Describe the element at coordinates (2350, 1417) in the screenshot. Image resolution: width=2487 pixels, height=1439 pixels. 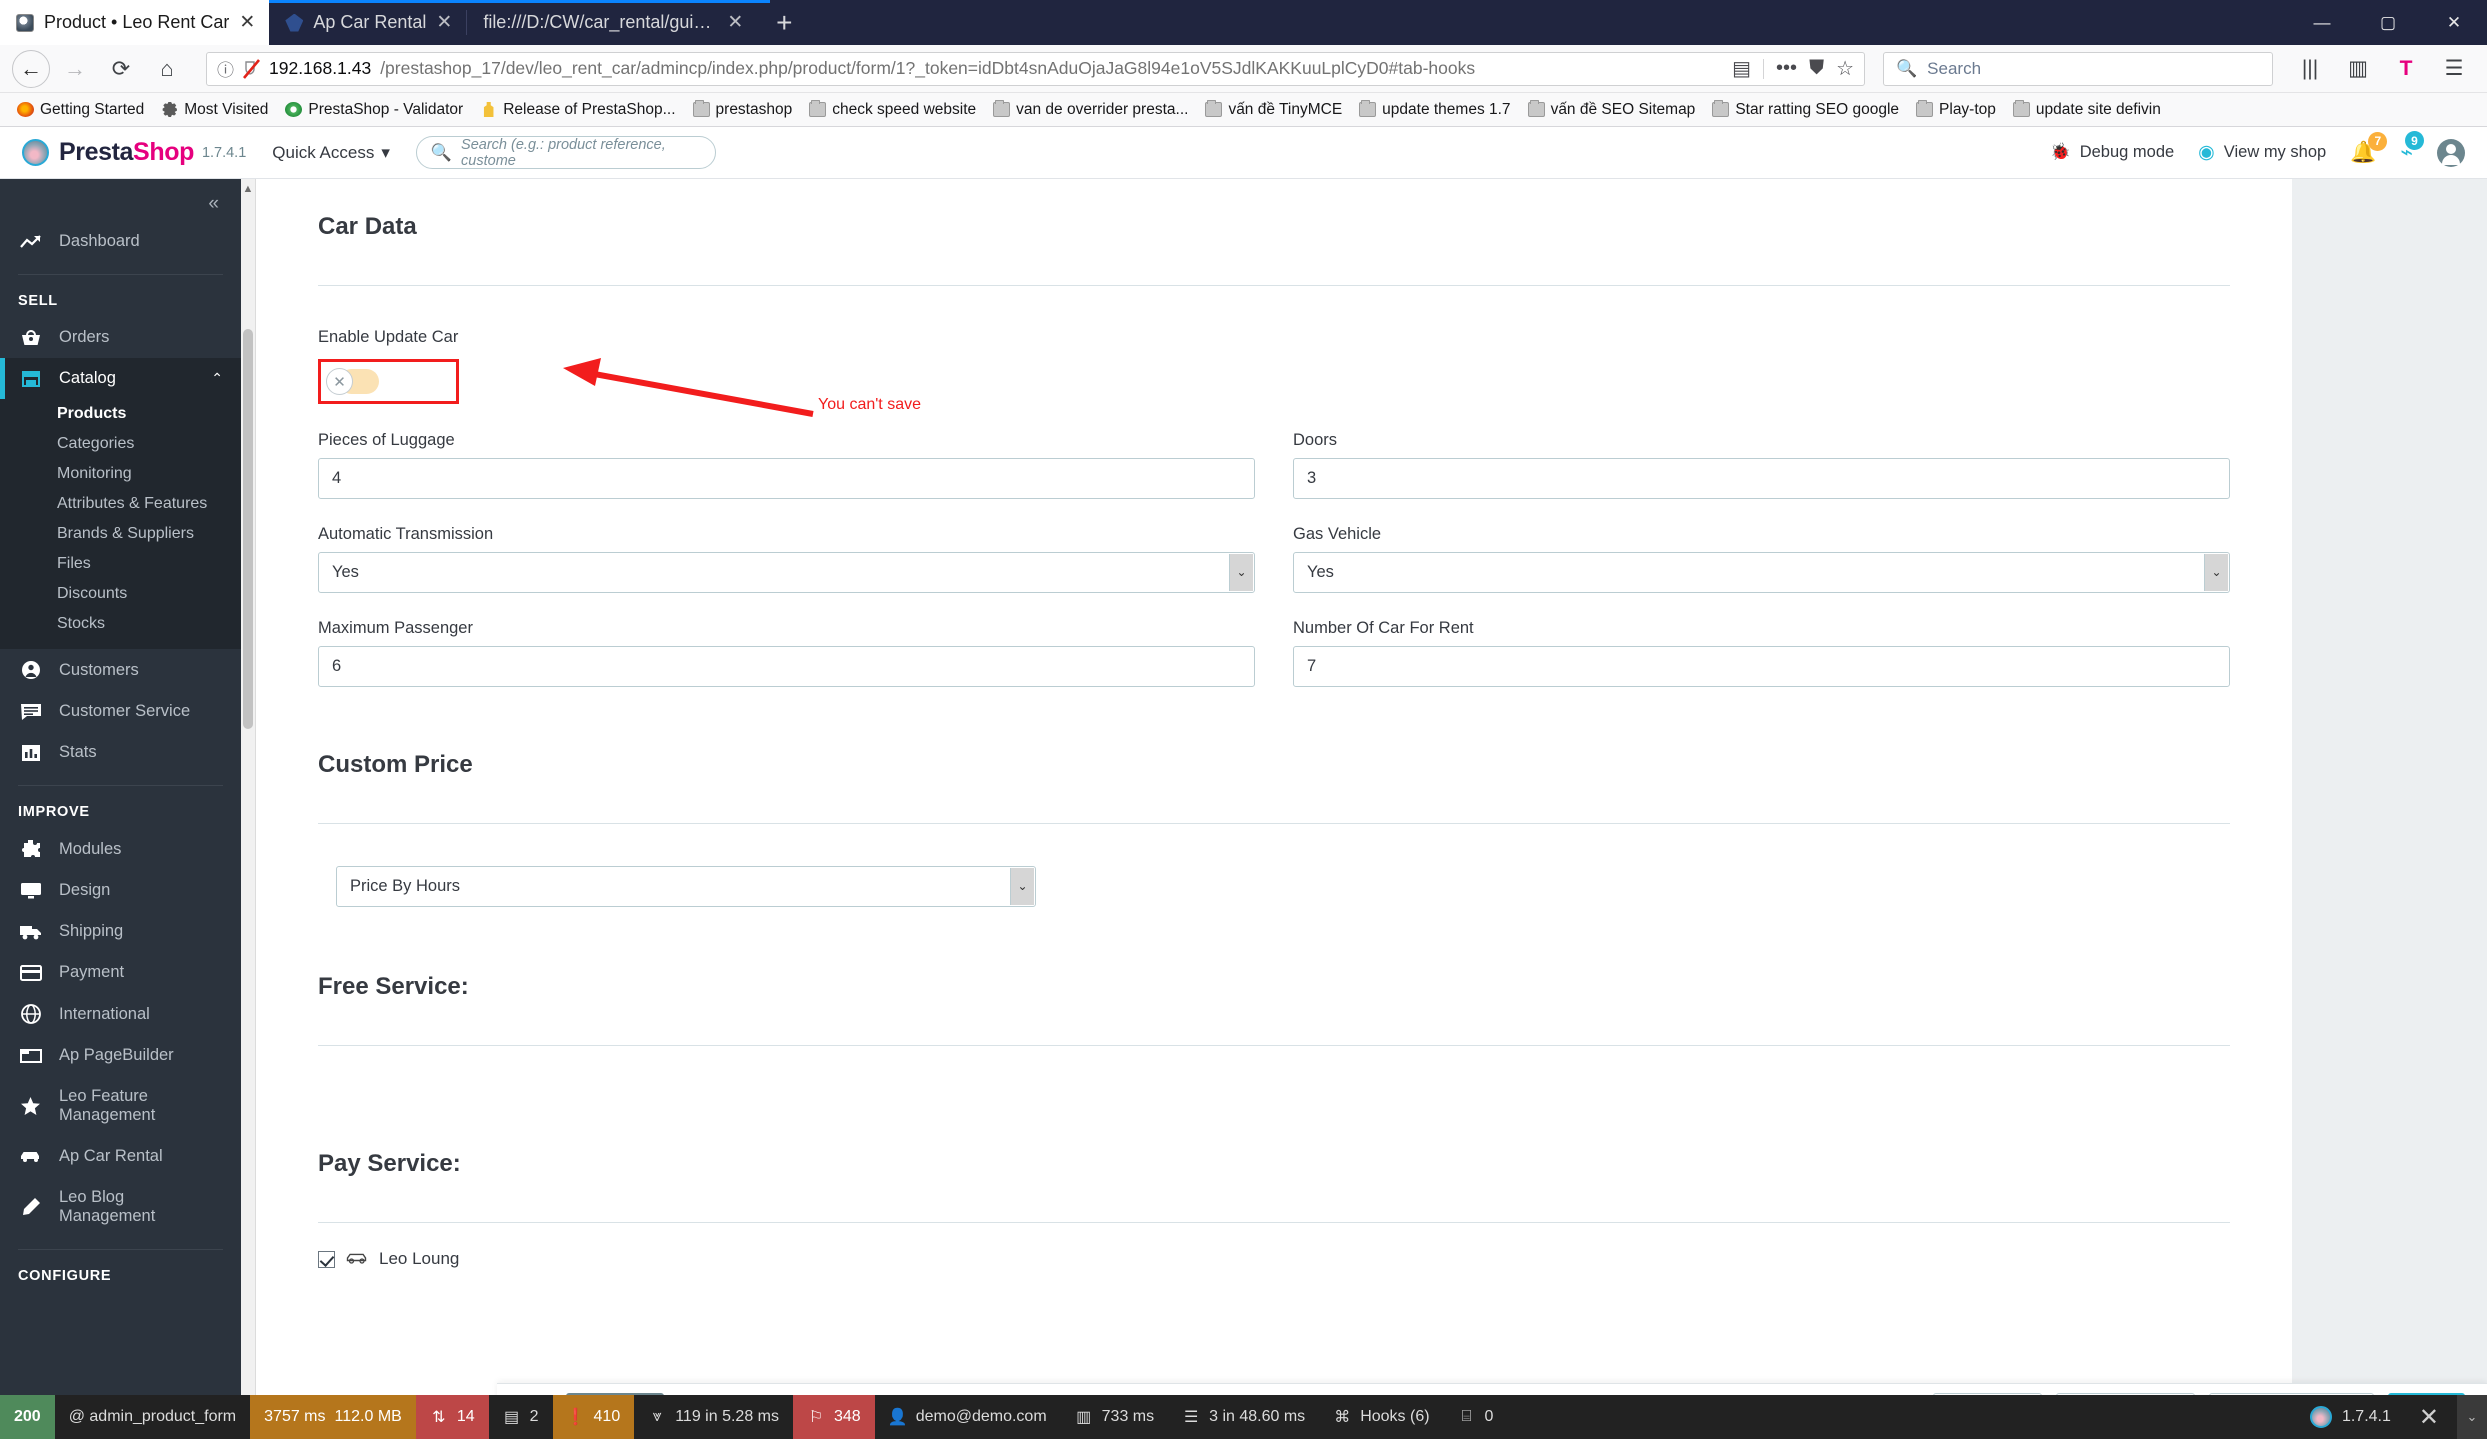
I see `debug-version: 1.7.4.1` at that location.